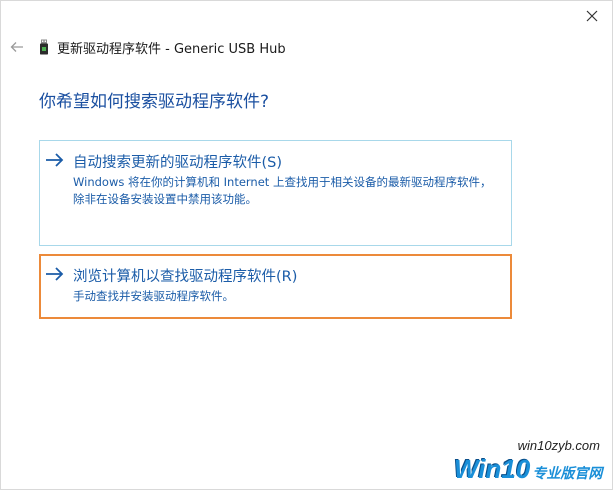 This screenshot has width=613, height=490. Describe the element at coordinates (185, 277) in the screenshot. I see `browse-computer-option-title: 浏览计算机以查找驱动程序软件(R)` at that location.